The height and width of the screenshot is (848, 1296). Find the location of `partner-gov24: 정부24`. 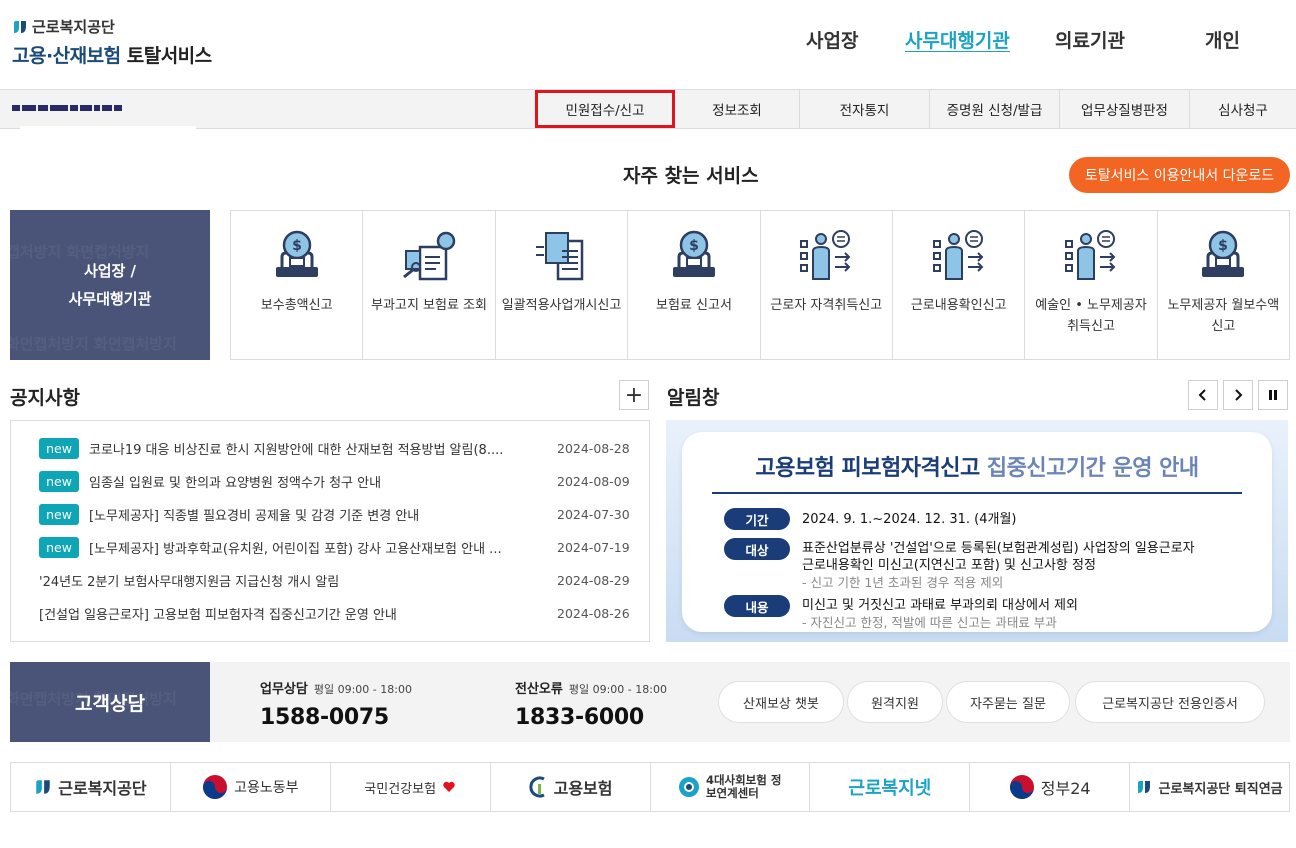

partner-gov24: 정부24 is located at coordinates (1050, 787).